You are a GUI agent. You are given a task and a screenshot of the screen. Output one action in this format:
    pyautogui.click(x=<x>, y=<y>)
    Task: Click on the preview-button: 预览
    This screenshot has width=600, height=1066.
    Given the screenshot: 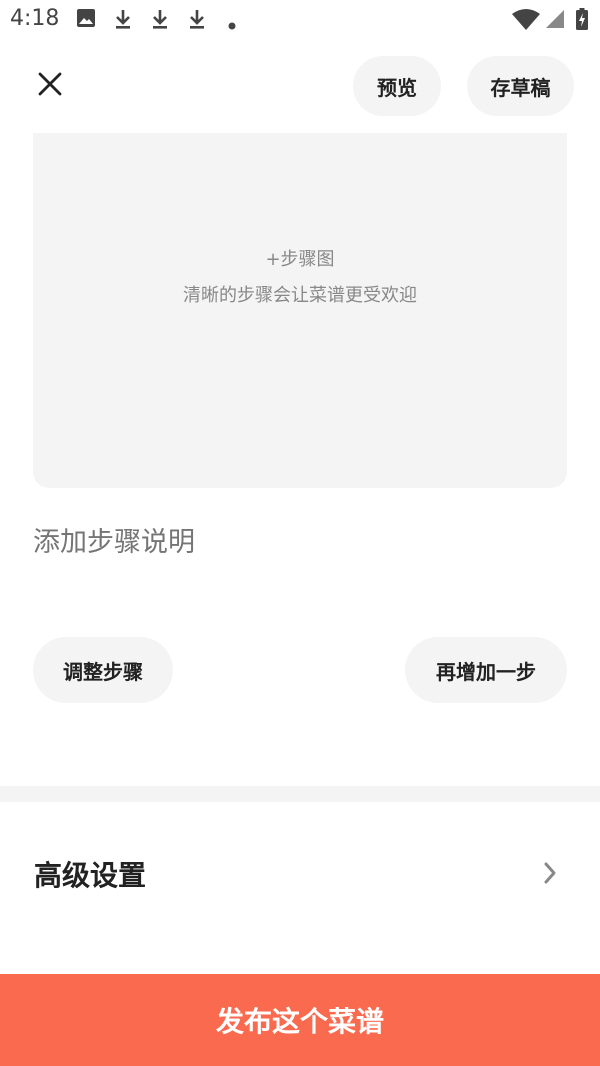 What is the action you would take?
    pyautogui.click(x=397, y=86)
    